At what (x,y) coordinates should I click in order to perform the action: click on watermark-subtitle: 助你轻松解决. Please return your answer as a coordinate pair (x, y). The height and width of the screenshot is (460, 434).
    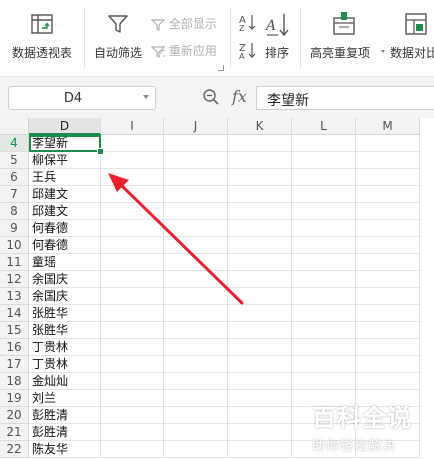
    Looking at the image, I should click on (354, 446).